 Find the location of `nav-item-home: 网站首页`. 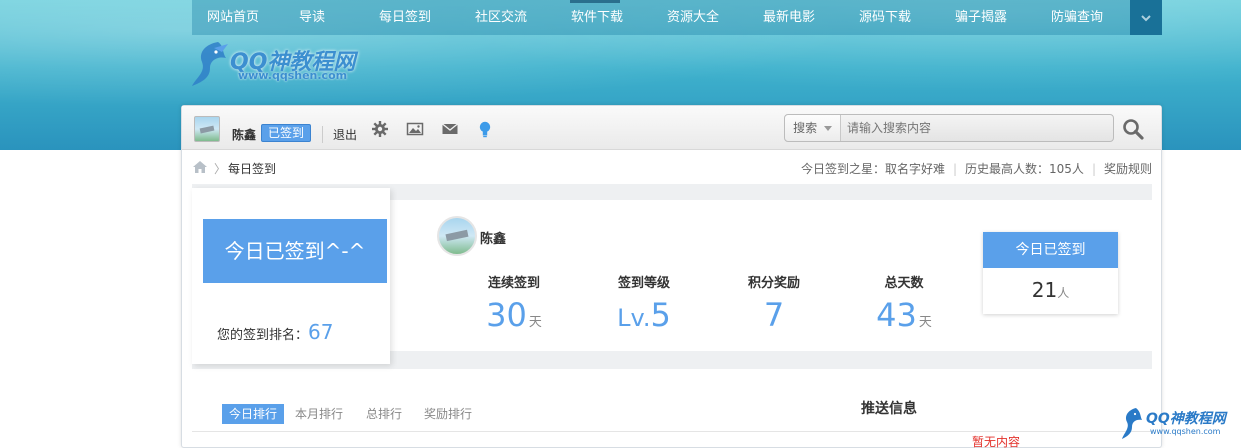

nav-item-home: 网站首页 is located at coordinates (233, 17).